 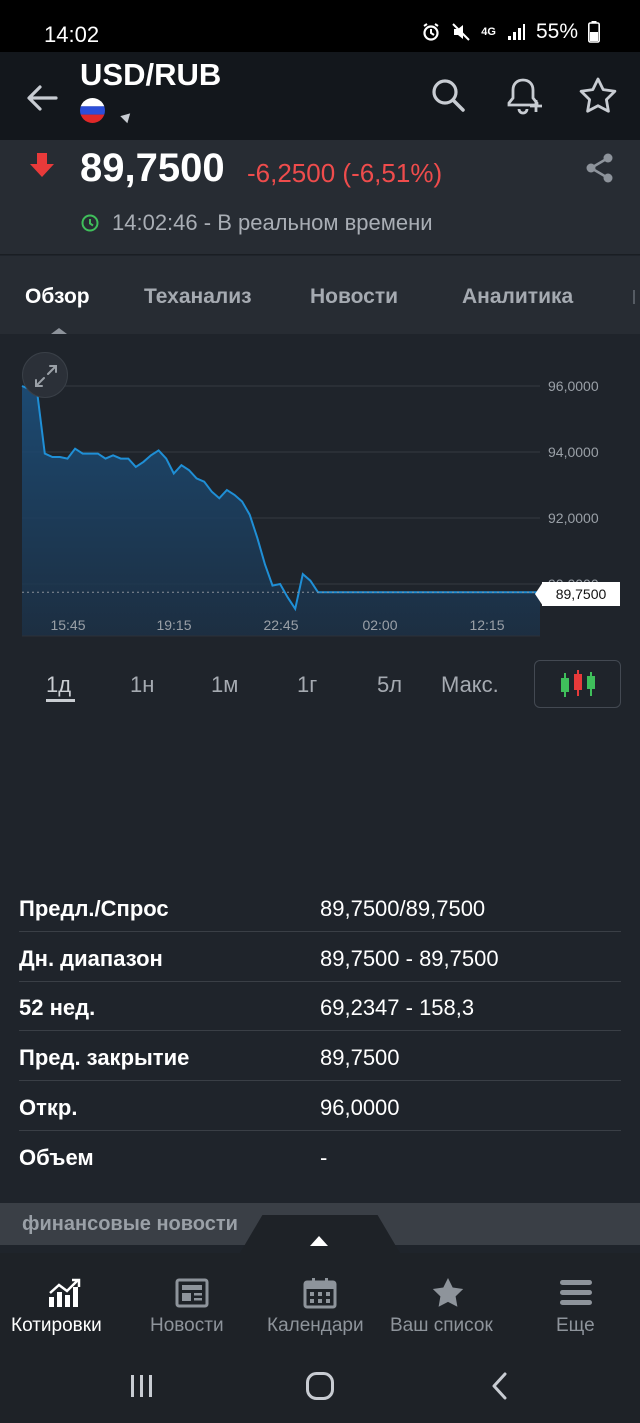 What do you see at coordinates (600, 168) in the screenshot?
I see `share-icon` at bounding box center [600, 168].